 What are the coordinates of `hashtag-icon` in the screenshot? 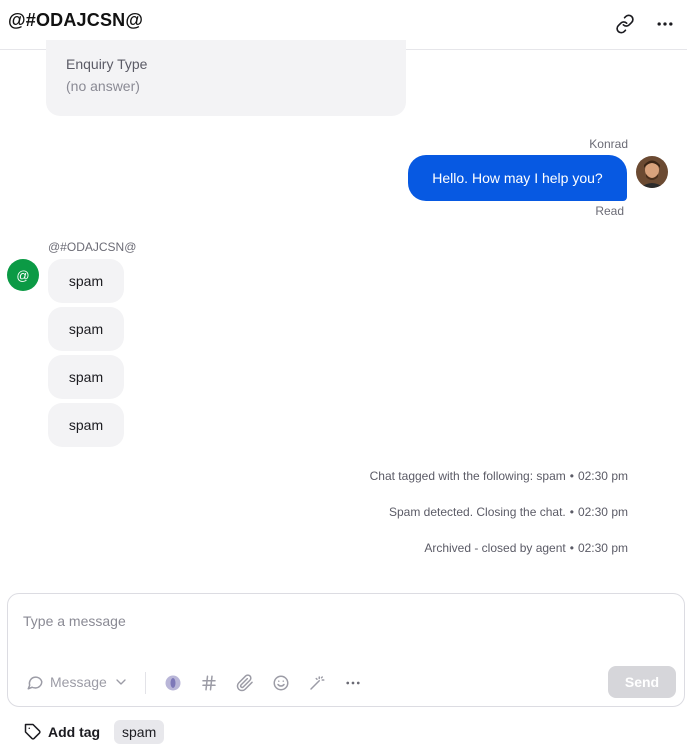 It's located at (209, 683).